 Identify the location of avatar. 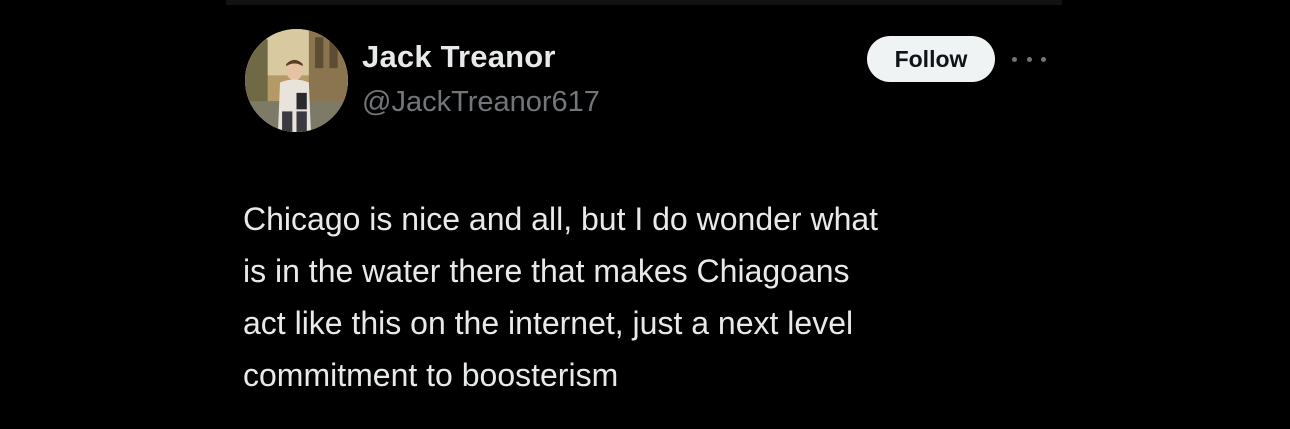
(296, 80).